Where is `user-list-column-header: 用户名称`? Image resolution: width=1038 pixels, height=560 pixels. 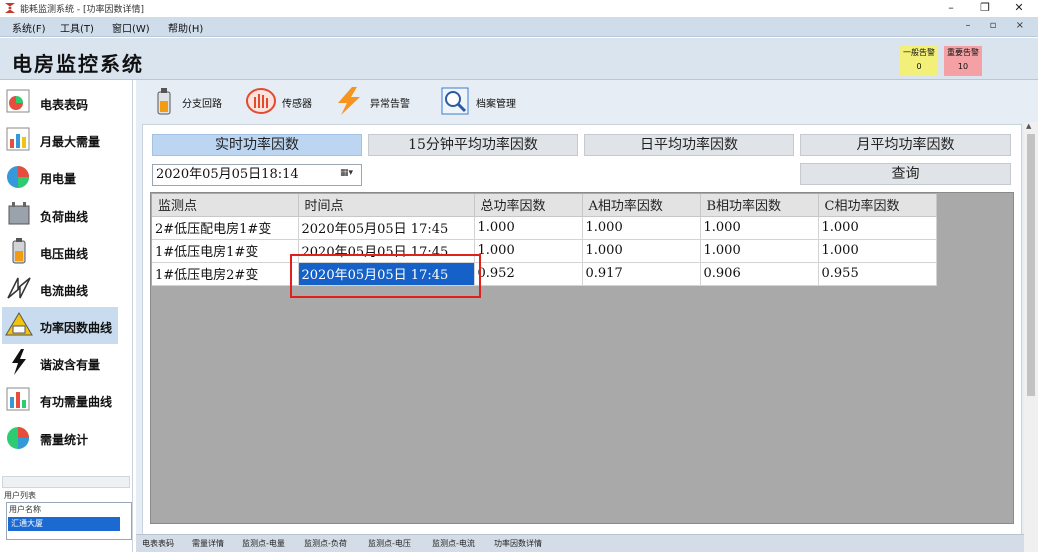
user-list-column-header: 用户名称 is located at coordinates (25, 509).